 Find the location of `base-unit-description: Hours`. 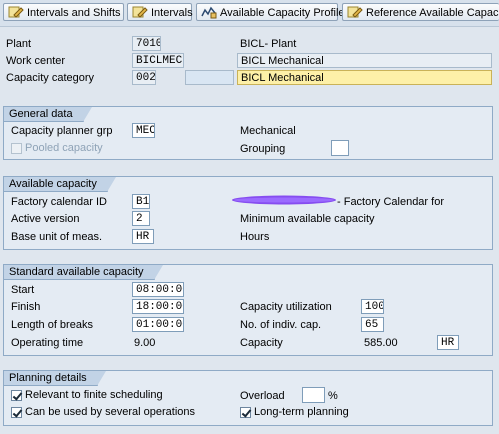

base-unit-description: Hours is located at coordinates (255, 237).